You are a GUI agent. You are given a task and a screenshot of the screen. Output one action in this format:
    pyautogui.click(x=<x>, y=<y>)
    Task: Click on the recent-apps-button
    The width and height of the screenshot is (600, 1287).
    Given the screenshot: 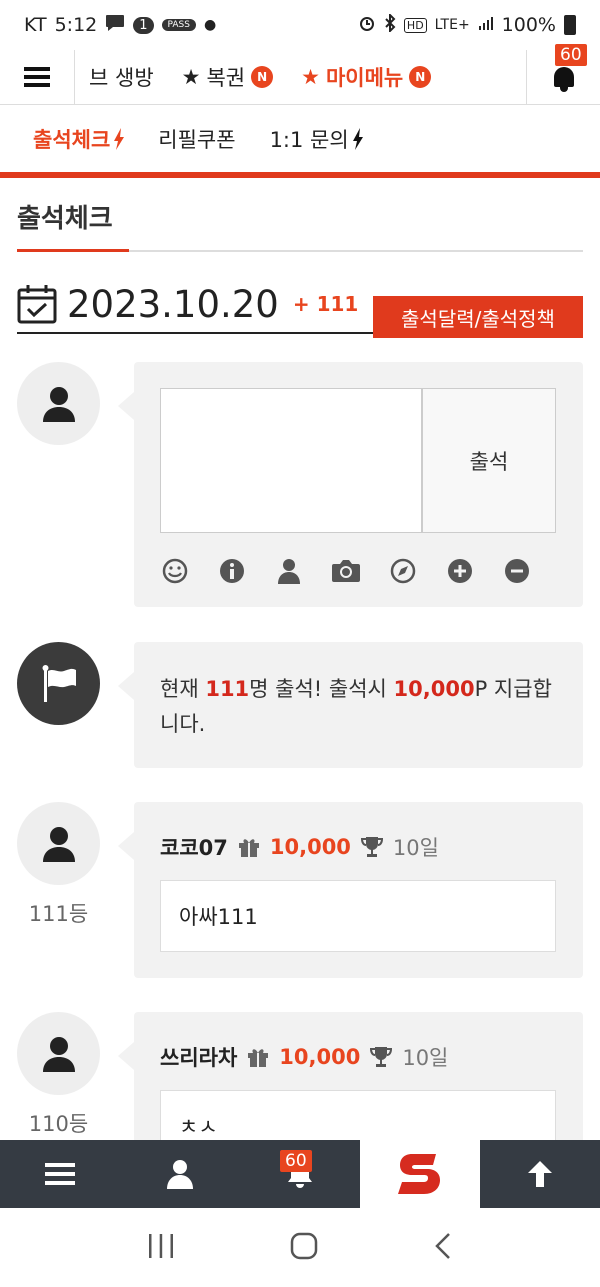 What is the action you would take?
    pyautogui.click(x=161, y=1248)
    